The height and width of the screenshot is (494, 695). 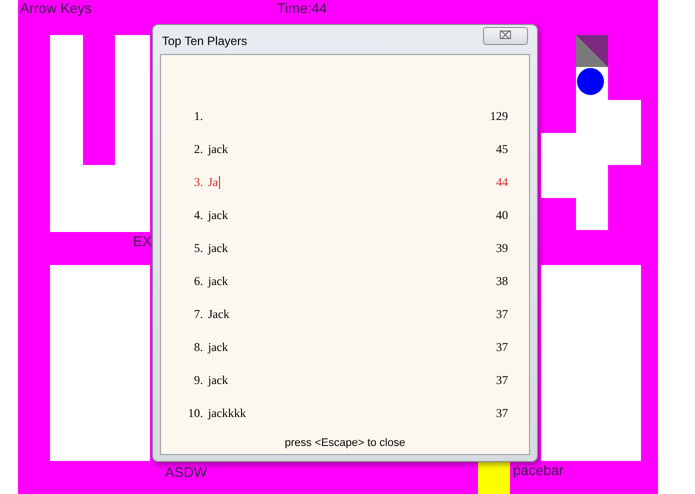 What do you see at coordinates (213, 182) in the screenshot?
I see `player-name: Ja` at bounding box center [213, 182].